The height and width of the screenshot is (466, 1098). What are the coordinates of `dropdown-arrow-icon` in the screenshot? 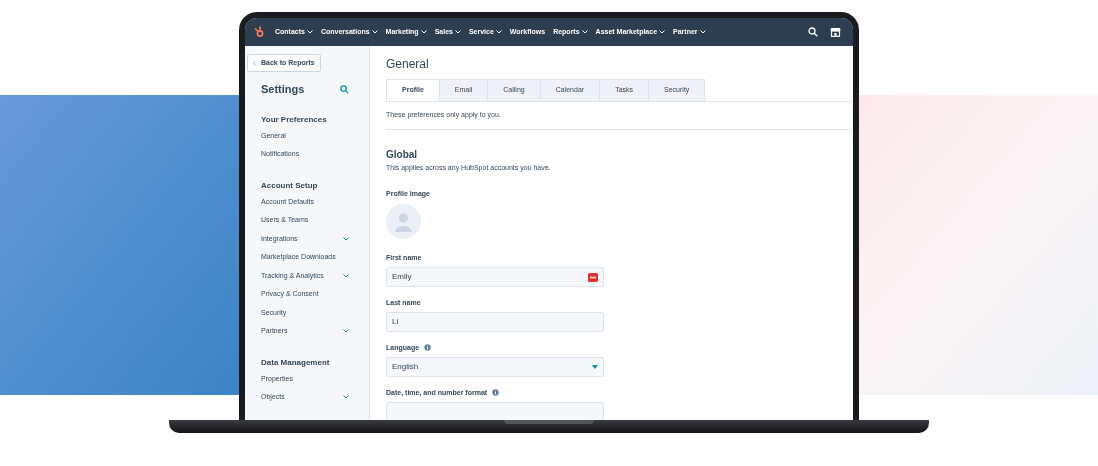 It's located at (595, 367).